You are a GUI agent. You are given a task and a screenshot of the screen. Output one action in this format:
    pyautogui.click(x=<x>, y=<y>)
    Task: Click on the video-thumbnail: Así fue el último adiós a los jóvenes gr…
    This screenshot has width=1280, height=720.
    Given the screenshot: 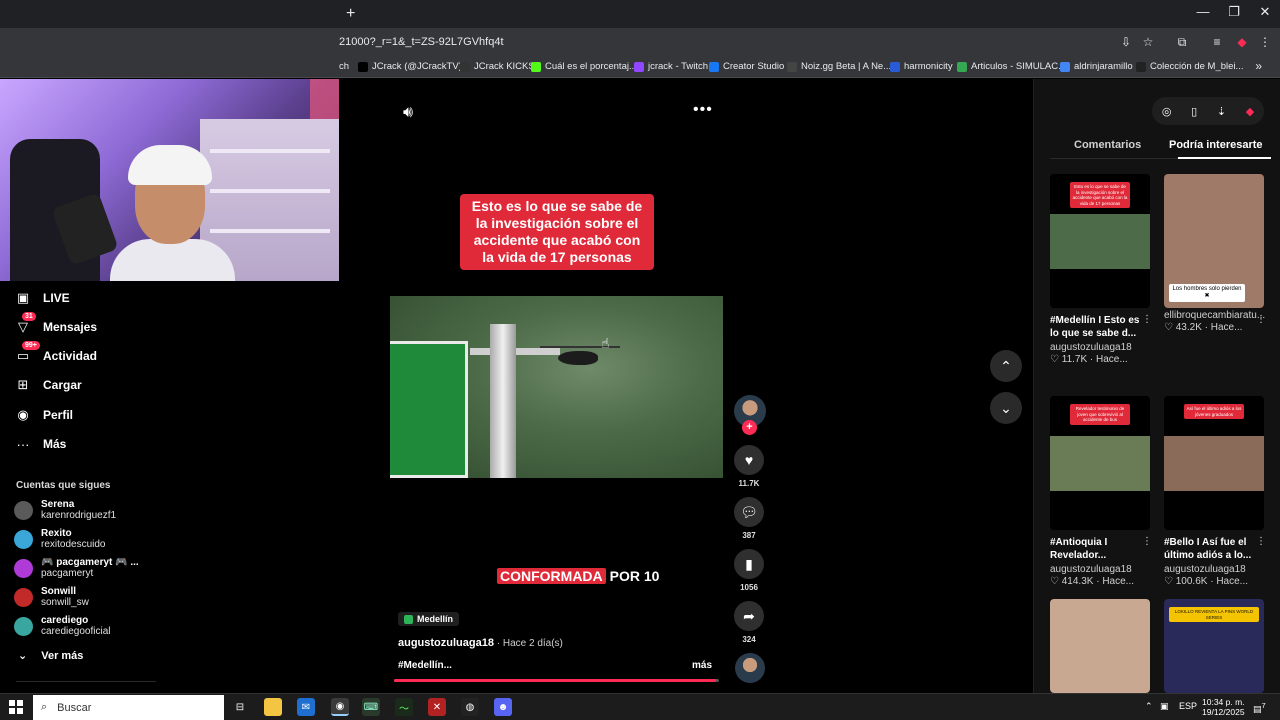 What is the action you would take?
    pyautogui.click(x=1214, y=463)
    